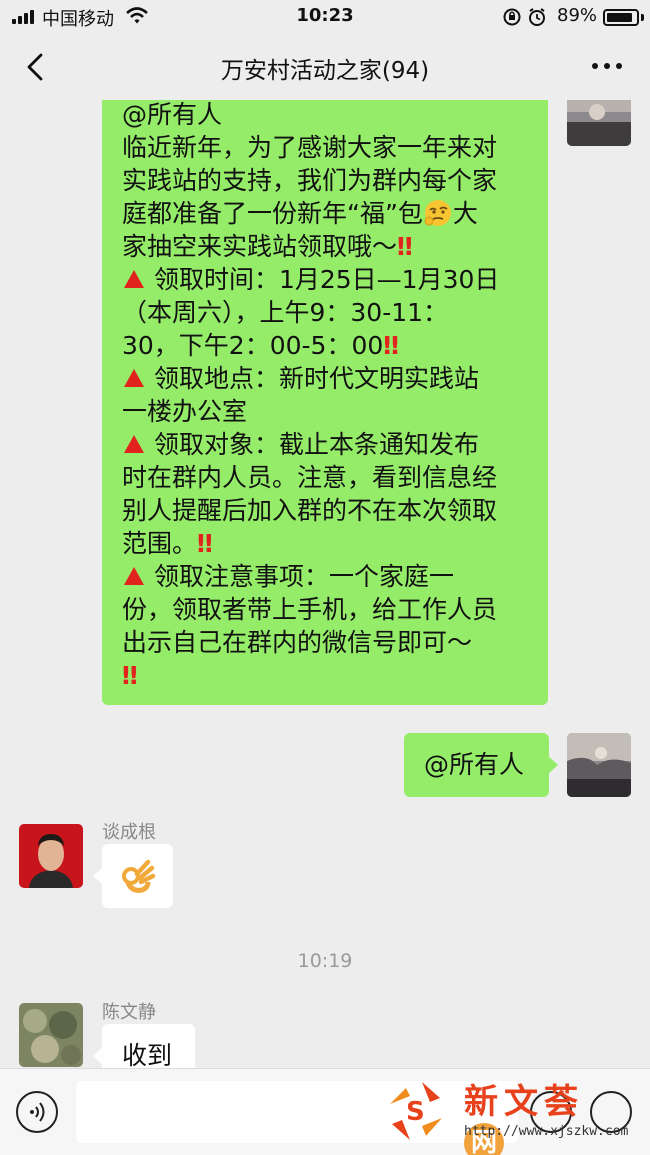 The height and width of the screenshot is (1155, 650). What do you see at coordinates (160, 543) in the screenshot?
I see `notice-text: 范围。` at bounding box center [160, 543].